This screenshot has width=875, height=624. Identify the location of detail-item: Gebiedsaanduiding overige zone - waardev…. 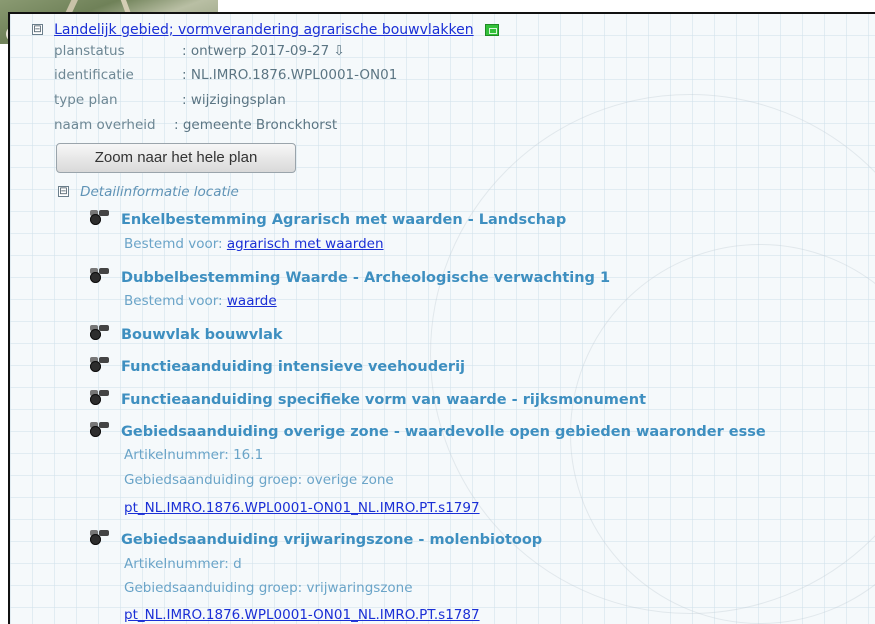
(428, 430).